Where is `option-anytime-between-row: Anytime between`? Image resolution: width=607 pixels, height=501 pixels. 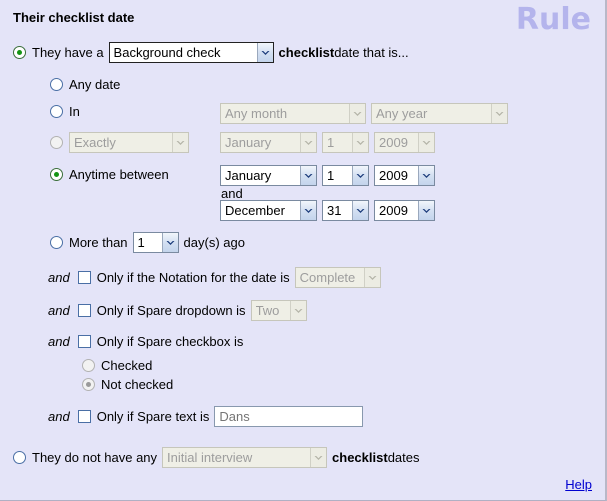 option-anytime-between-row: Anytime between is located at coordinates (109, 174).